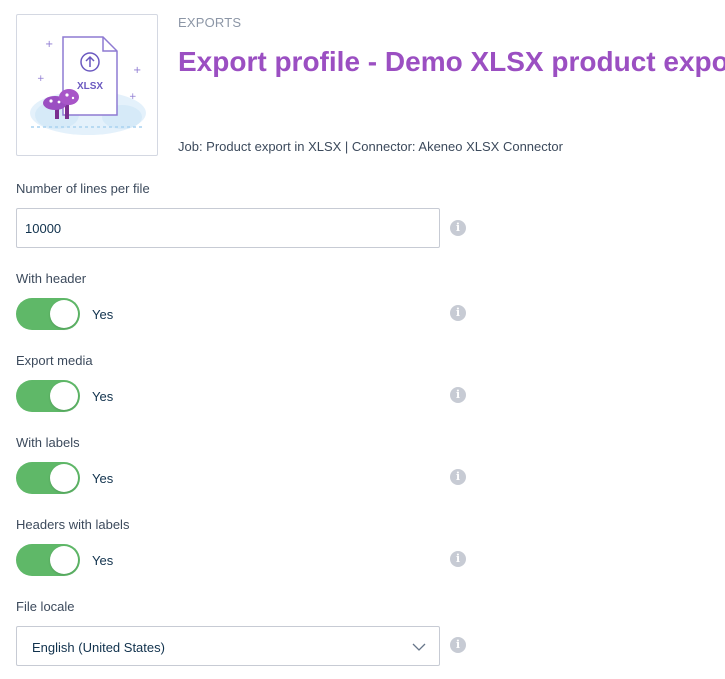 The height and width of the screenshot is (679, 725). I want to click on with-labels-toggle, so click(48, 478).